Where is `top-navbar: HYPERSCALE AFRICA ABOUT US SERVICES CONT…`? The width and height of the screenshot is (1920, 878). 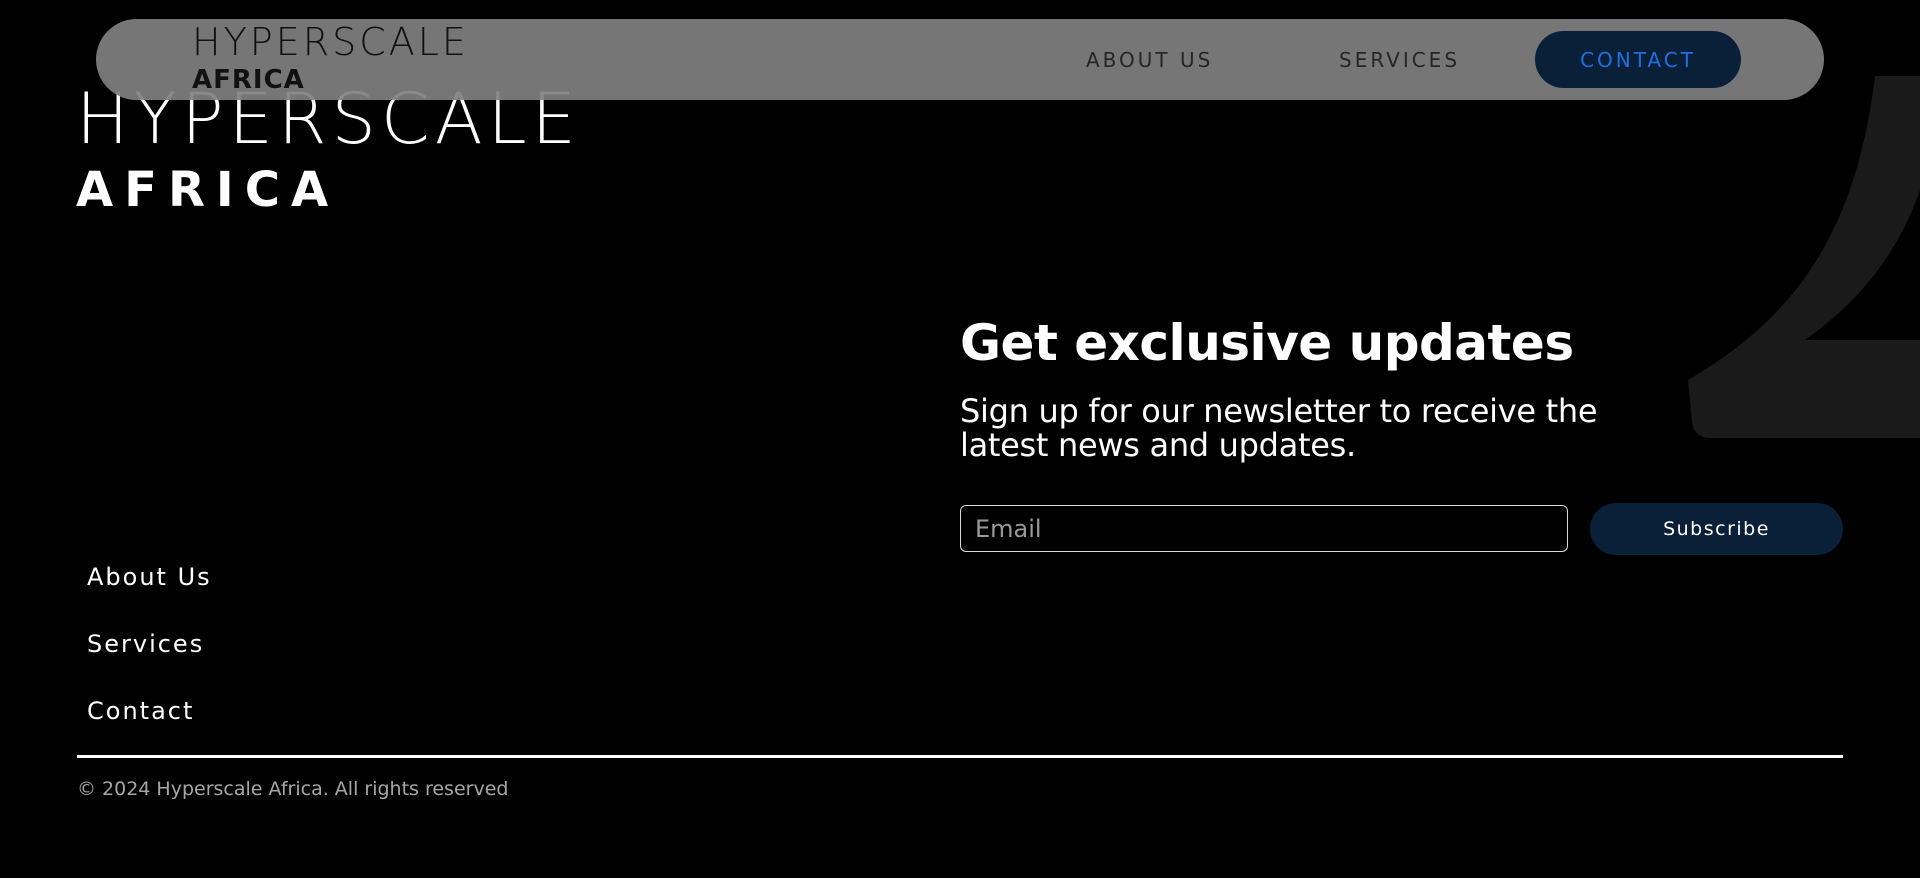 top-navbar: HYPERSCALE AFRICA ABOUT US SERVICES CONT… is located at coordinates (960, 59).